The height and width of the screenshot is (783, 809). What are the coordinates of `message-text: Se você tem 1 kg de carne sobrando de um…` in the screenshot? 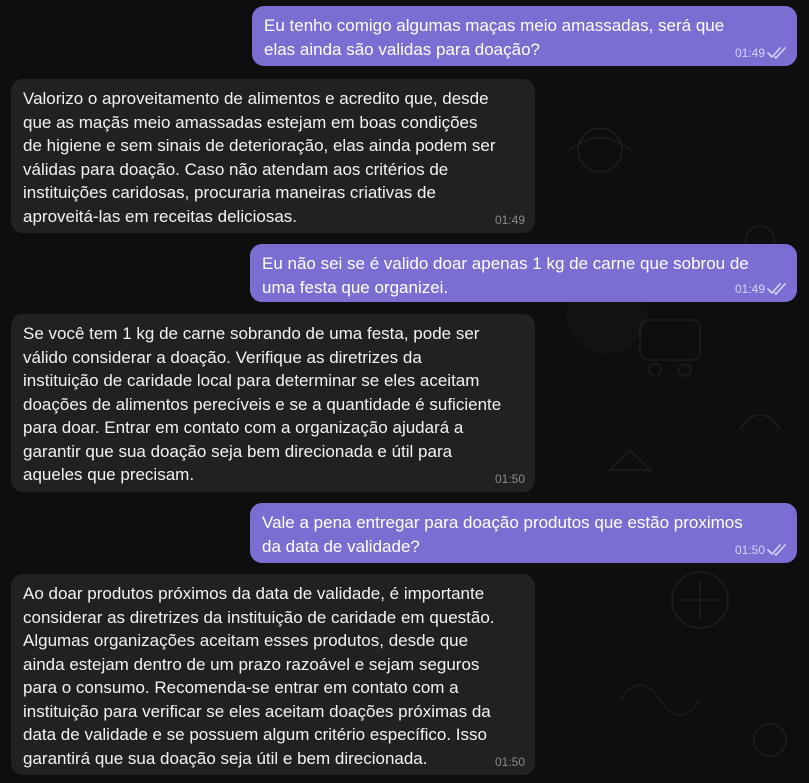 It's located at (262, 404).